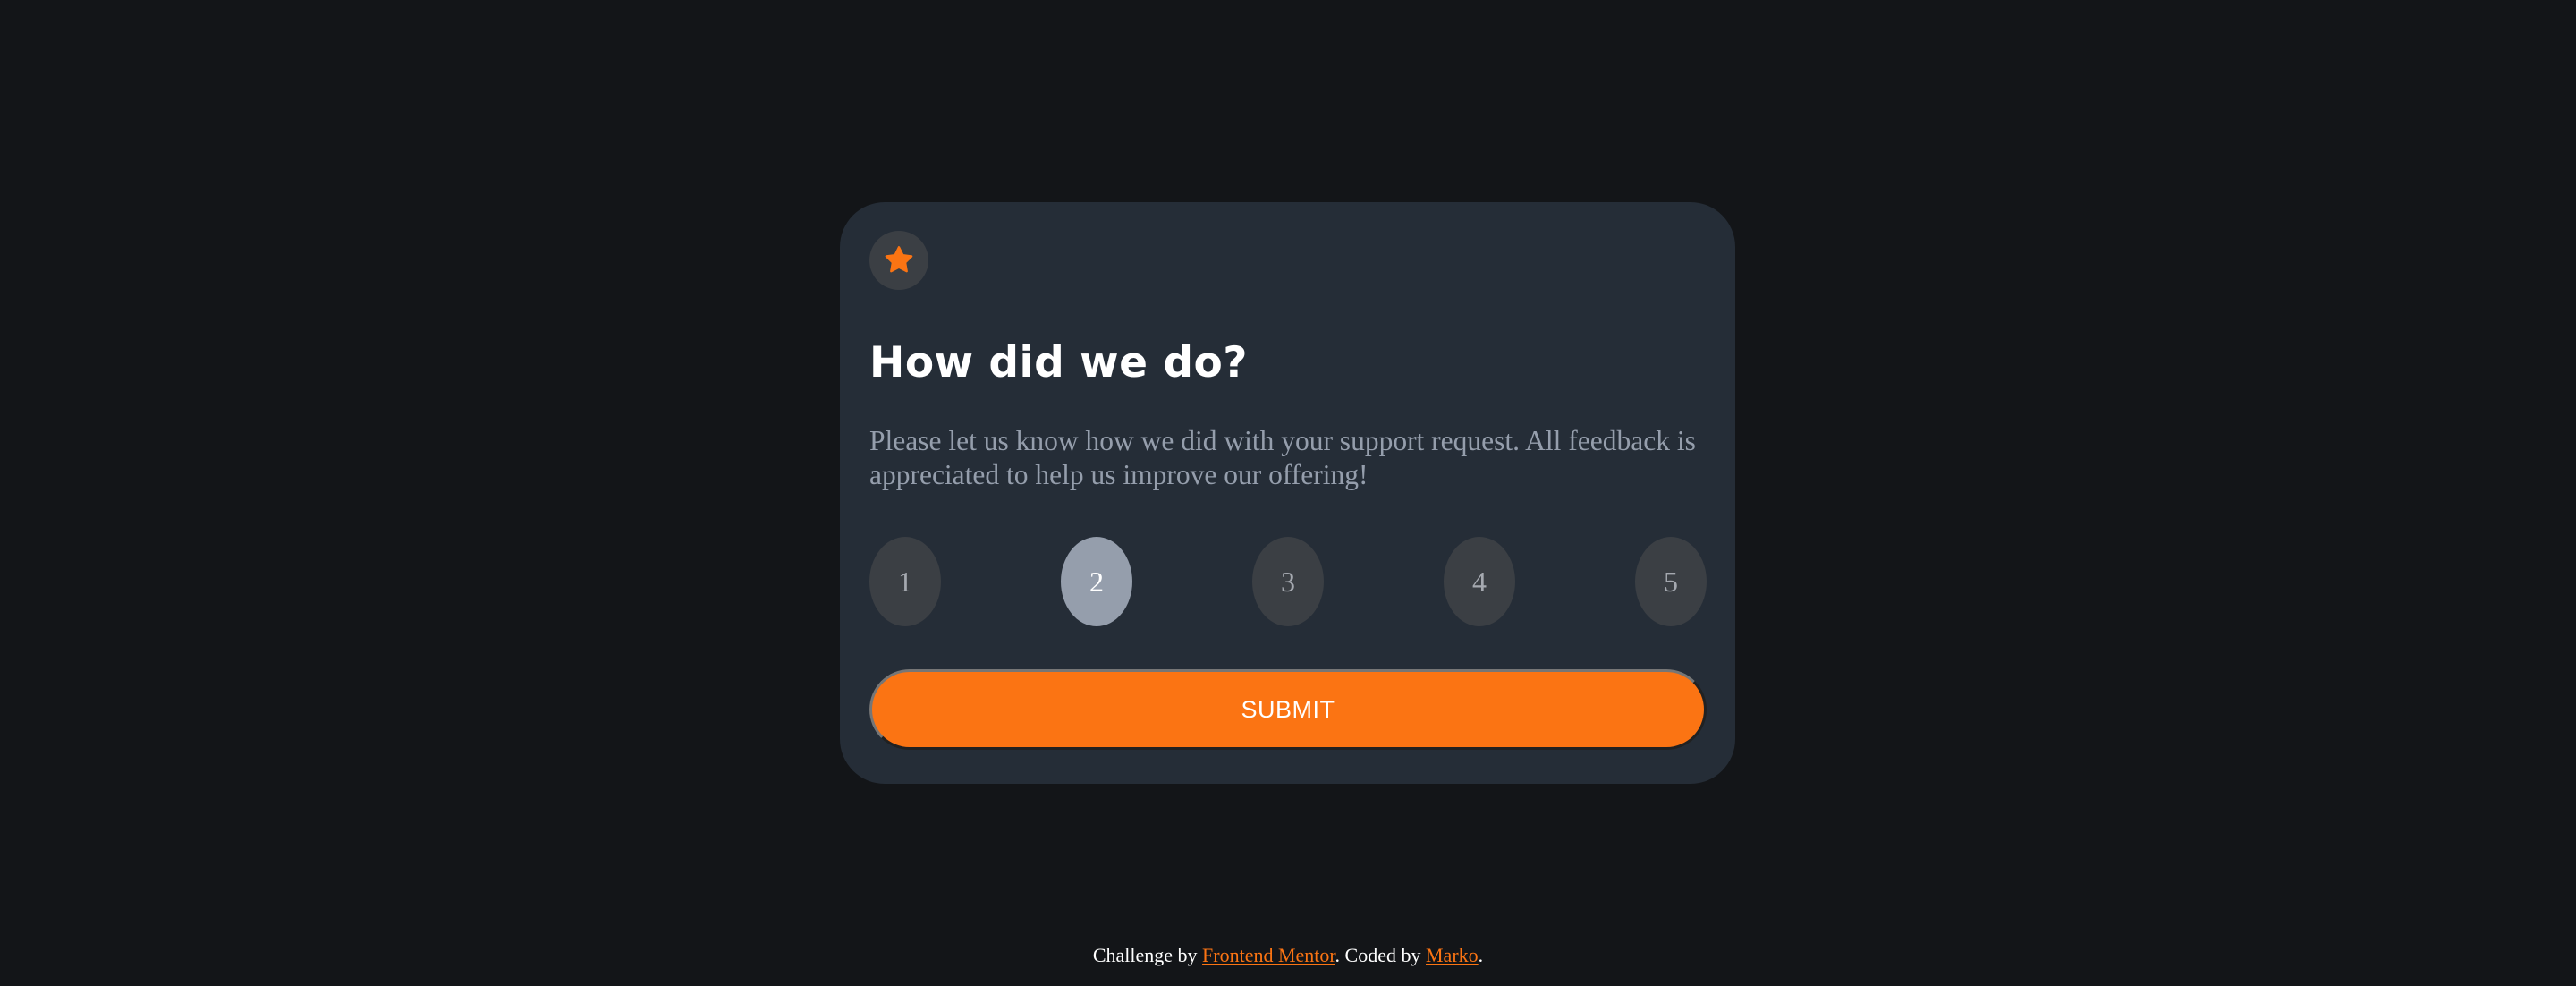  Describe the element at coordinates (1096, 581) in the screenshot. I see `rating-button-2: 2` at that location.